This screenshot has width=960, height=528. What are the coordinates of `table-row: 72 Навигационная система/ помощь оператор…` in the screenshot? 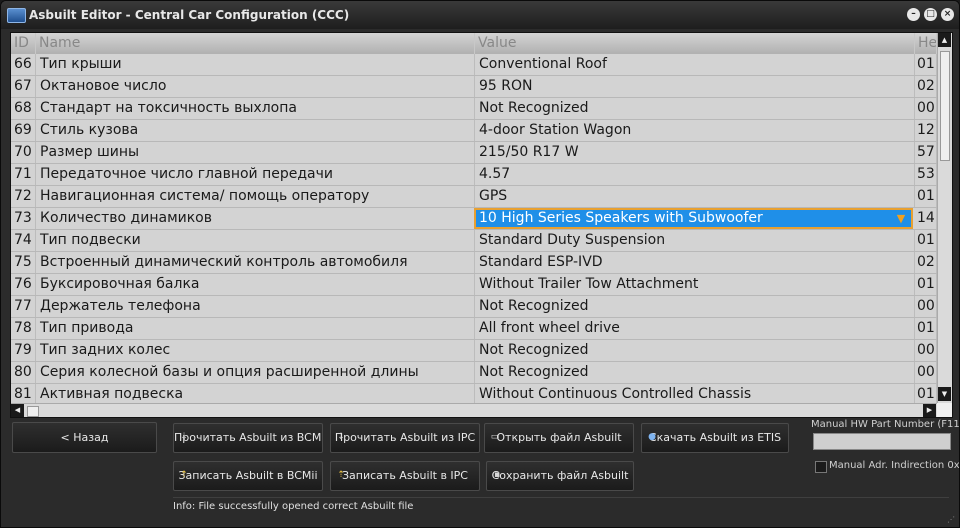 It's located at (474, 197).